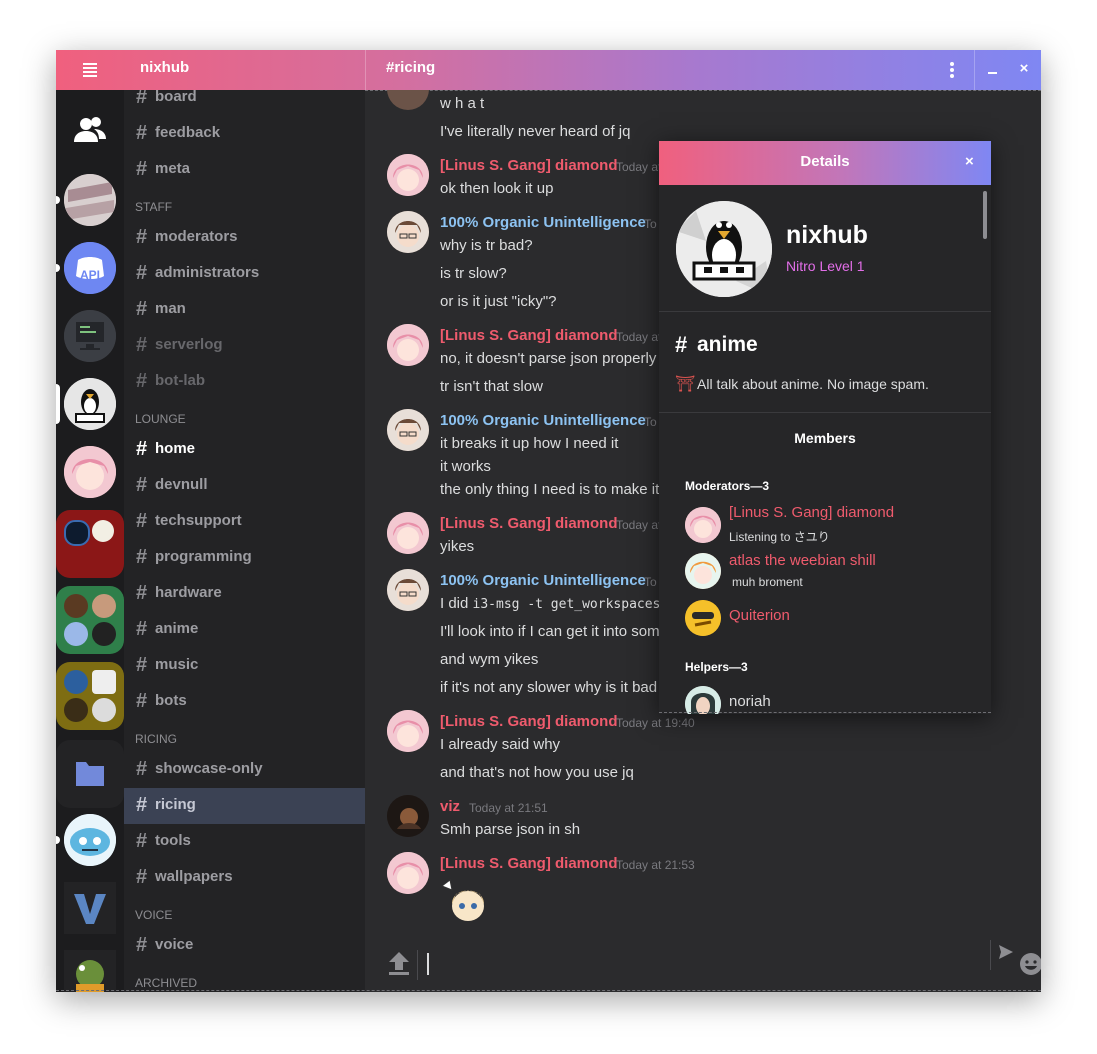 This screenshot has height=1054, width=1097. Describe the element at coordinates (90, 544) in the screenshot. I see `server-folder-red` at that location.